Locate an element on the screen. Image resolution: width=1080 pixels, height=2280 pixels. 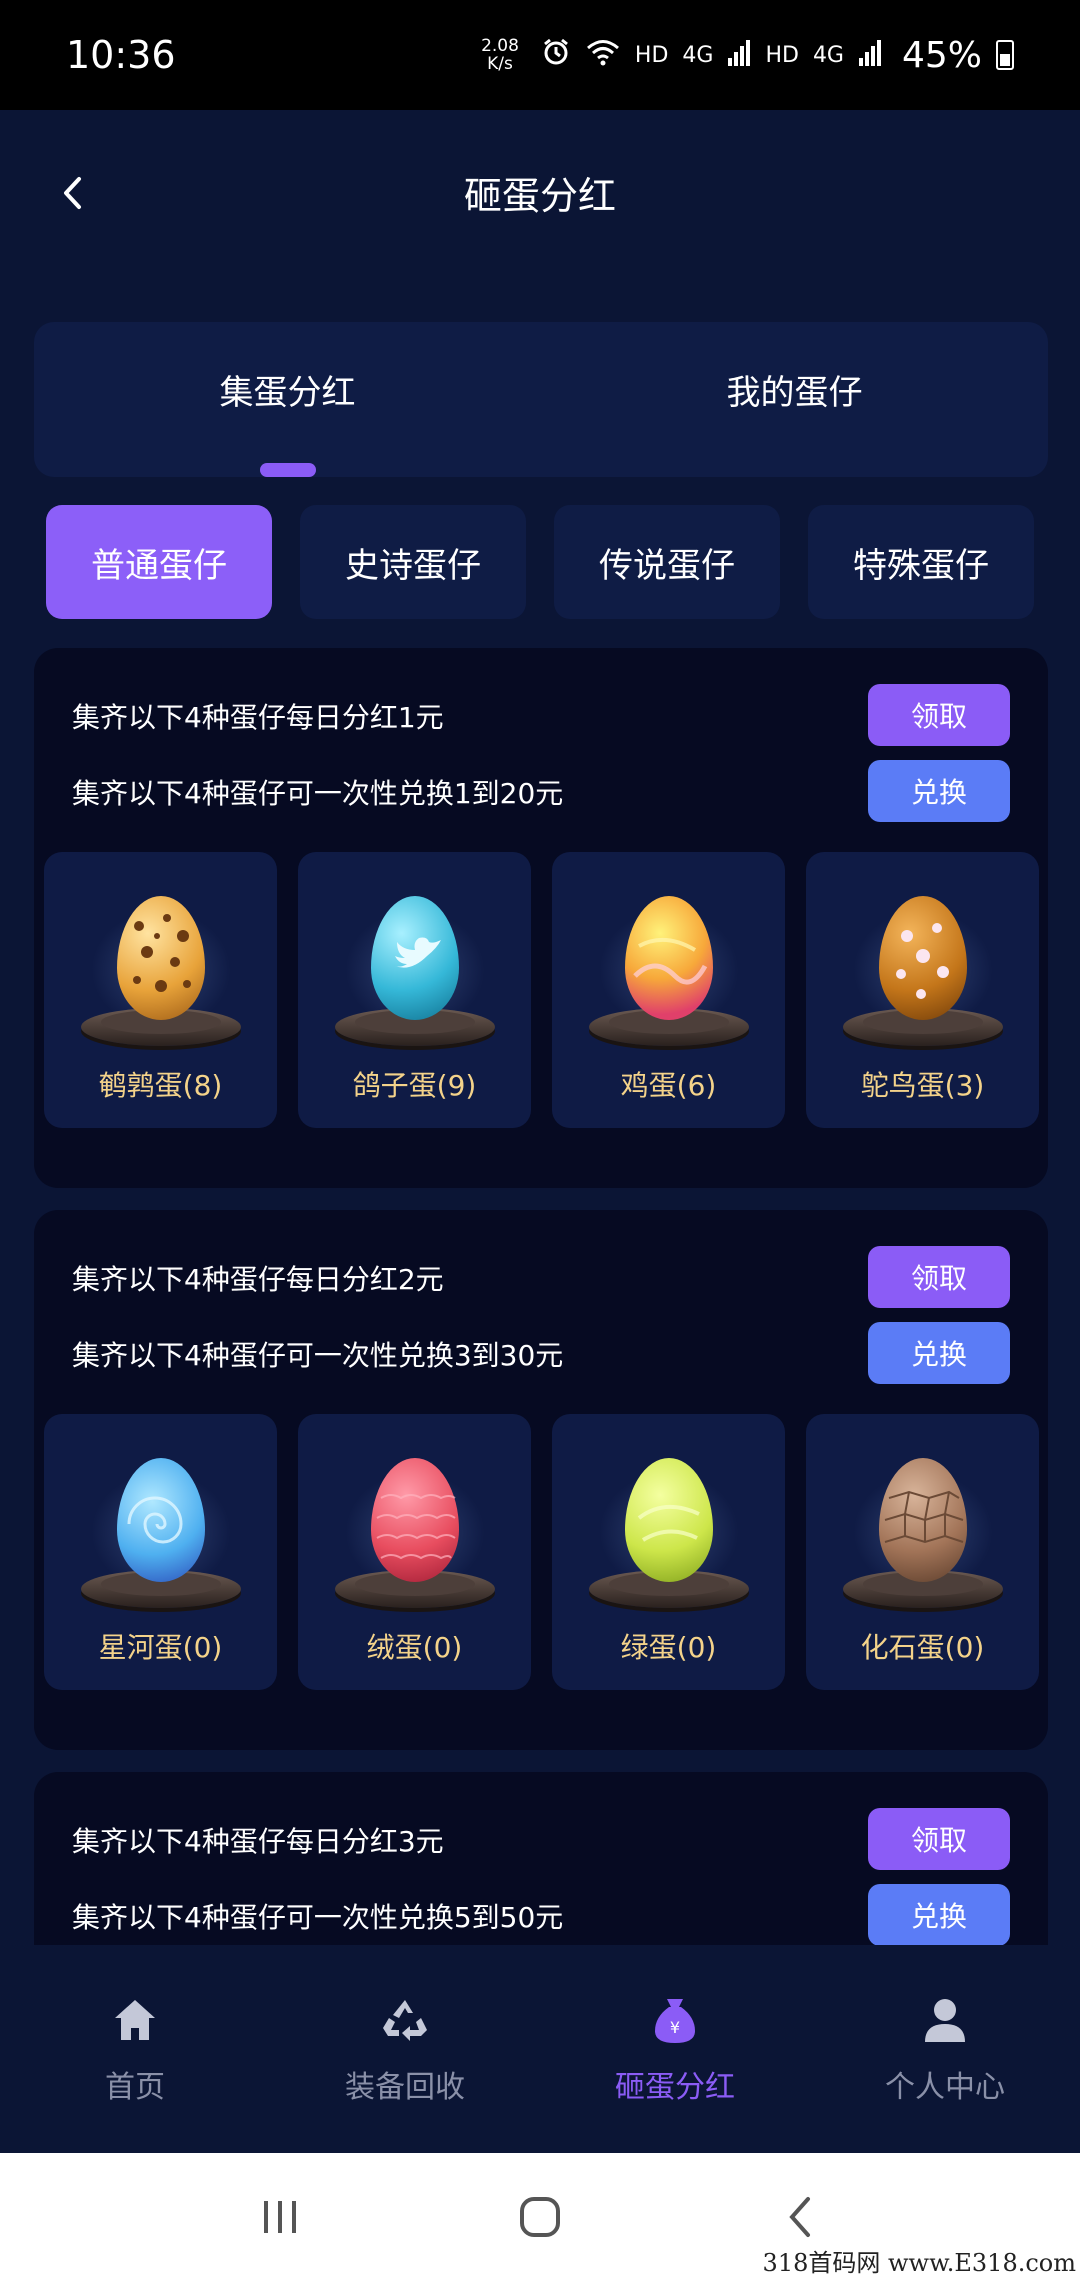
daily-bonus-text: 集齐以下4种蛋仔每日分红2元 is located at coordinates (258, 1279).